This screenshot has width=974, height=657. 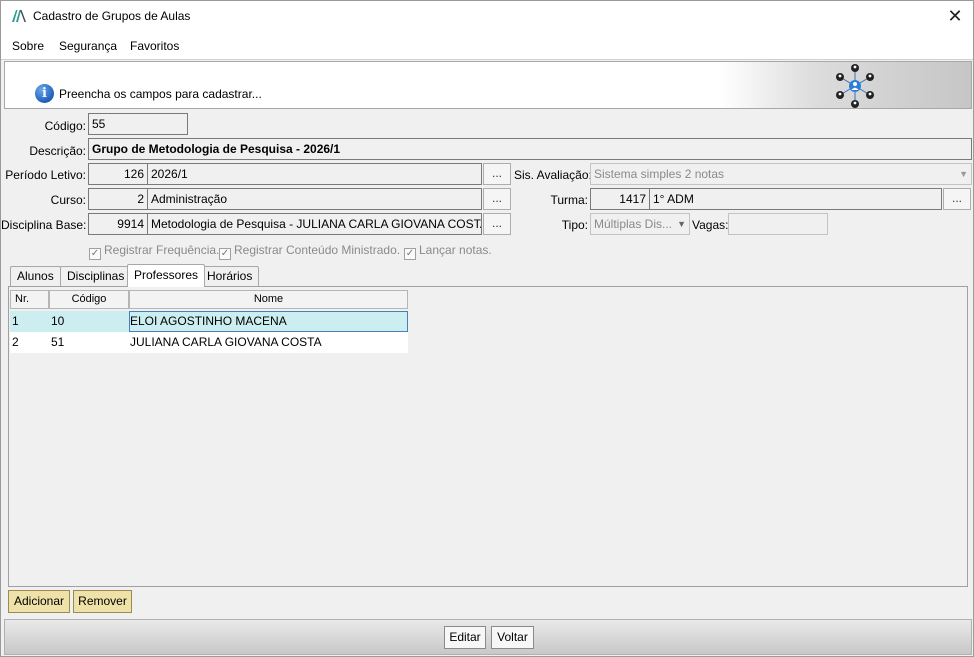 I want to click on column-header-nome: Nome, so click(x=268, y=299).